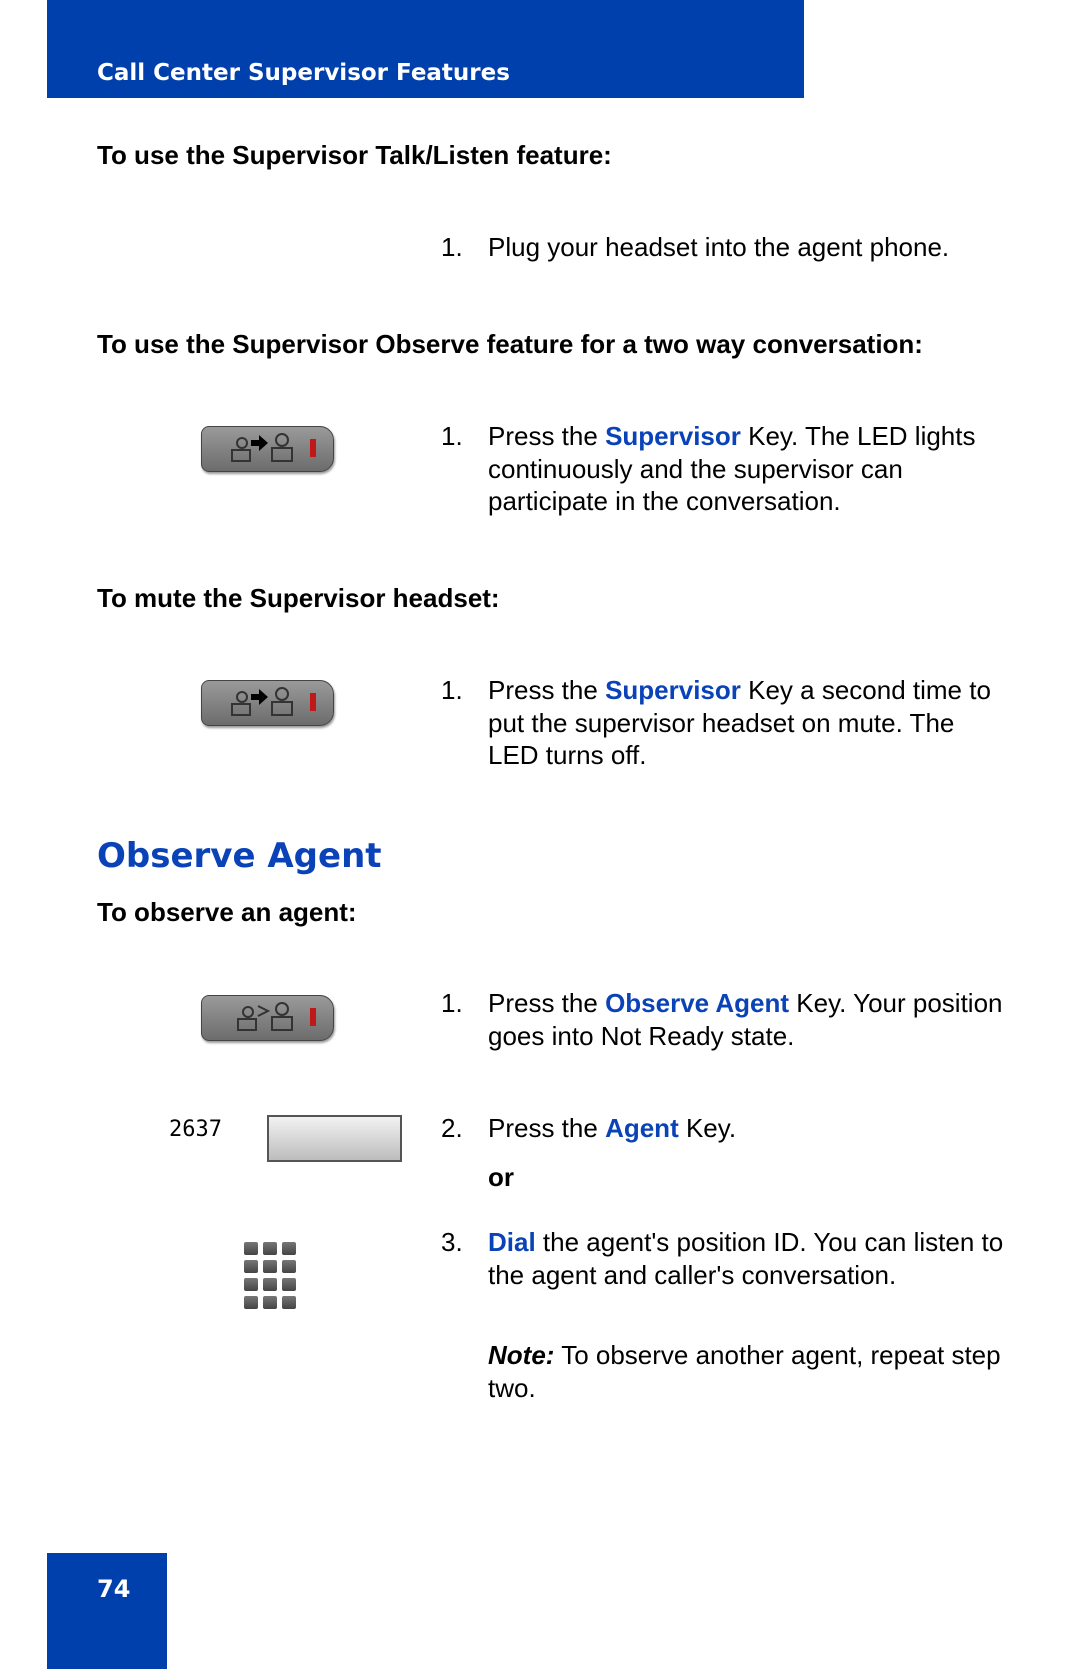  What do you see at coordinates (270, 1275) in the screenshot?
I see `dialpad-icon` at bounding box center [270, 1275].